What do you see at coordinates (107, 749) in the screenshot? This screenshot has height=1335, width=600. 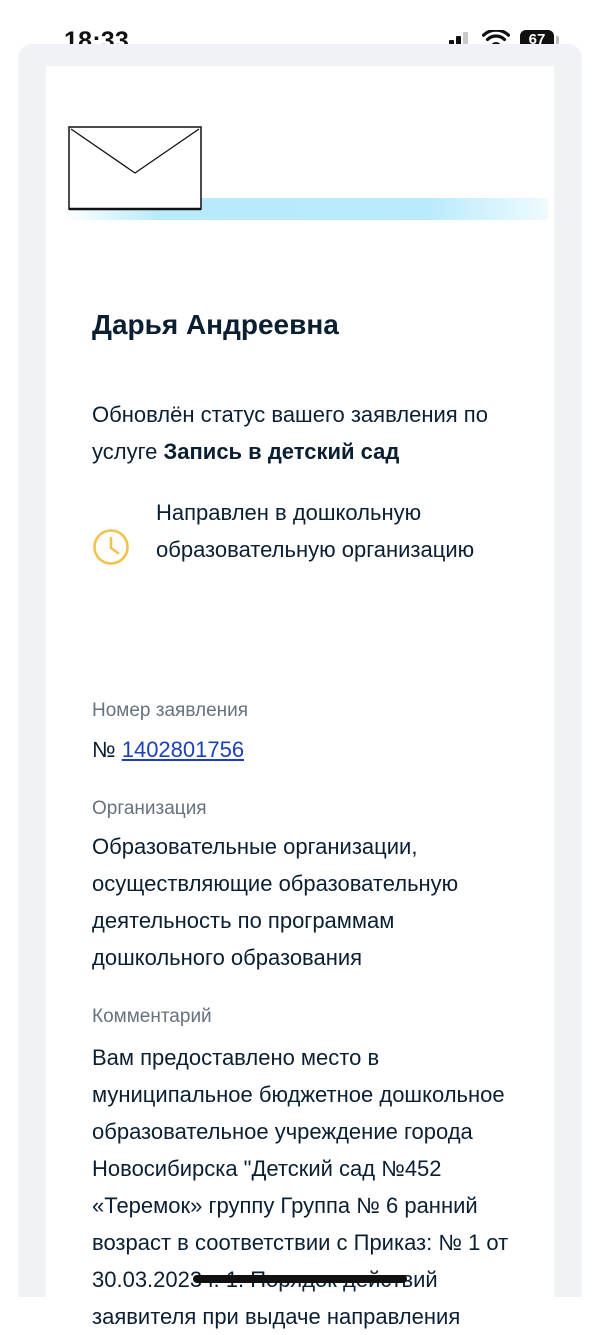 I see `number-prefix: №` at bounding box center [107, 749].